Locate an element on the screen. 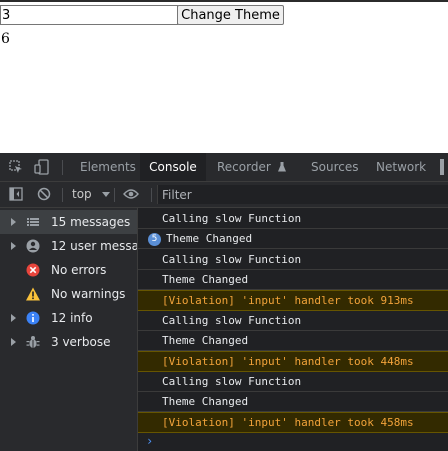 Image resolution: width=448 pixels, height=451 pixels. tab-console: Console is located at coordinates (173, 167).